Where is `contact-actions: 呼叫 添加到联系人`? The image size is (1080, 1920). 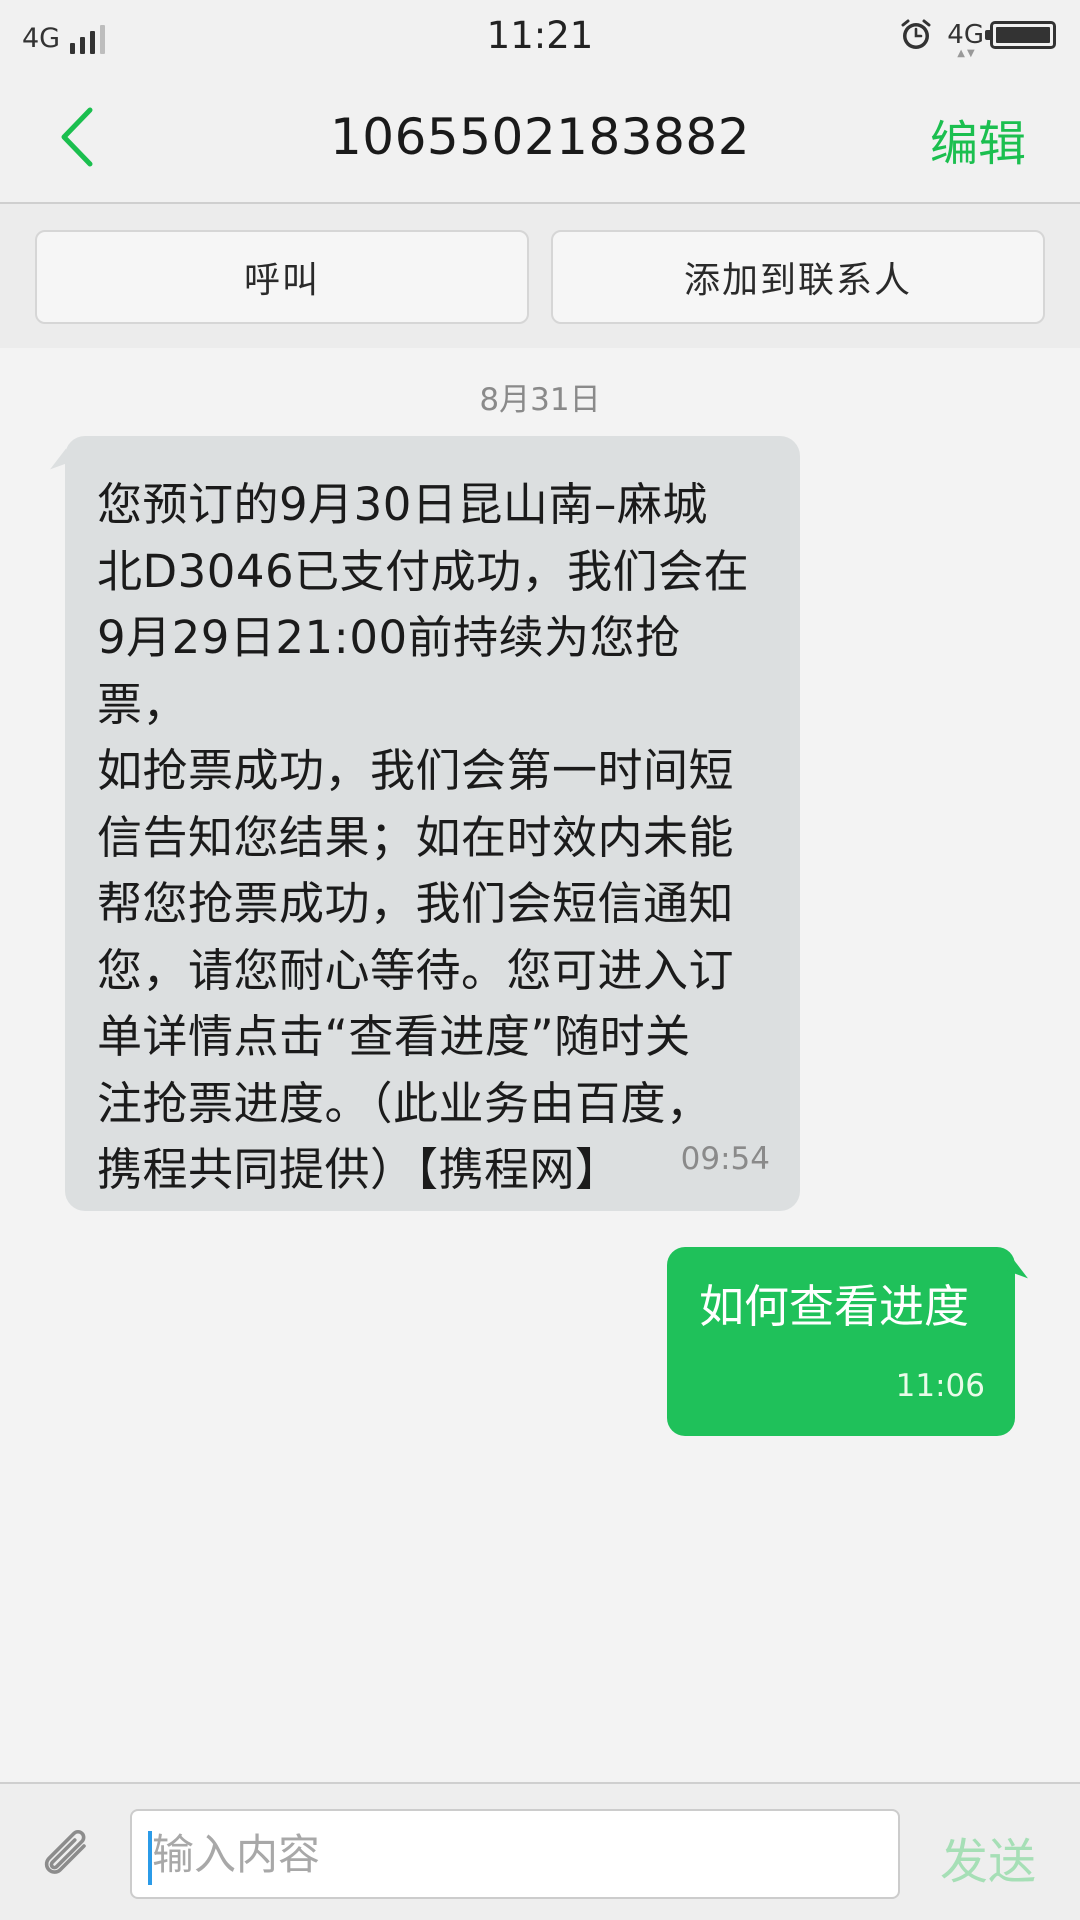 contact-actions: 呼叫 添加到联系人 is located at coordinates (540, 276).